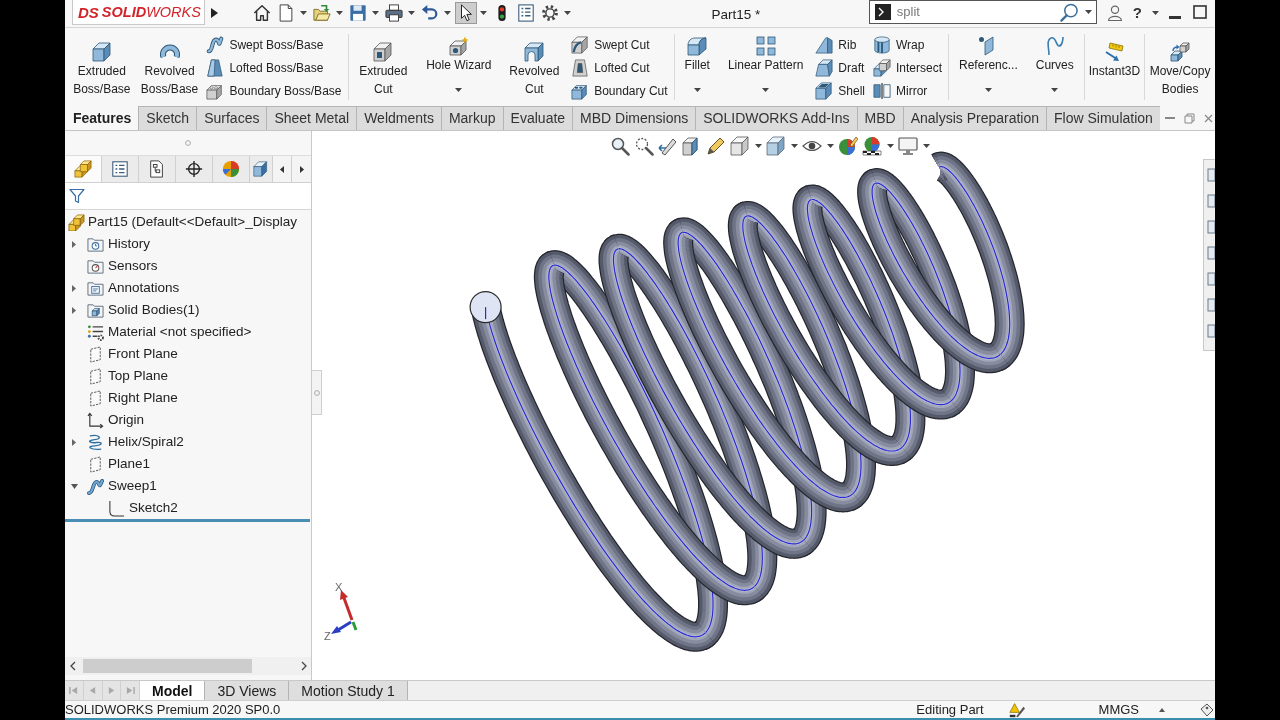  What do you see at coordinates (620, 146) in the screenshot?
I see `magnifier-icon` at bounding box center [620, 146].